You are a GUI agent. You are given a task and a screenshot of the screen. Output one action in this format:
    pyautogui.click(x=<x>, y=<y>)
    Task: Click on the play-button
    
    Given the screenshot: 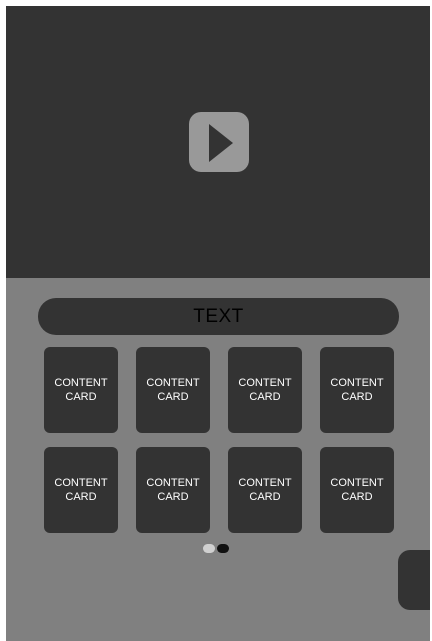 What is the action you would take?
    pyautogui.click(x=219, y=142)
    